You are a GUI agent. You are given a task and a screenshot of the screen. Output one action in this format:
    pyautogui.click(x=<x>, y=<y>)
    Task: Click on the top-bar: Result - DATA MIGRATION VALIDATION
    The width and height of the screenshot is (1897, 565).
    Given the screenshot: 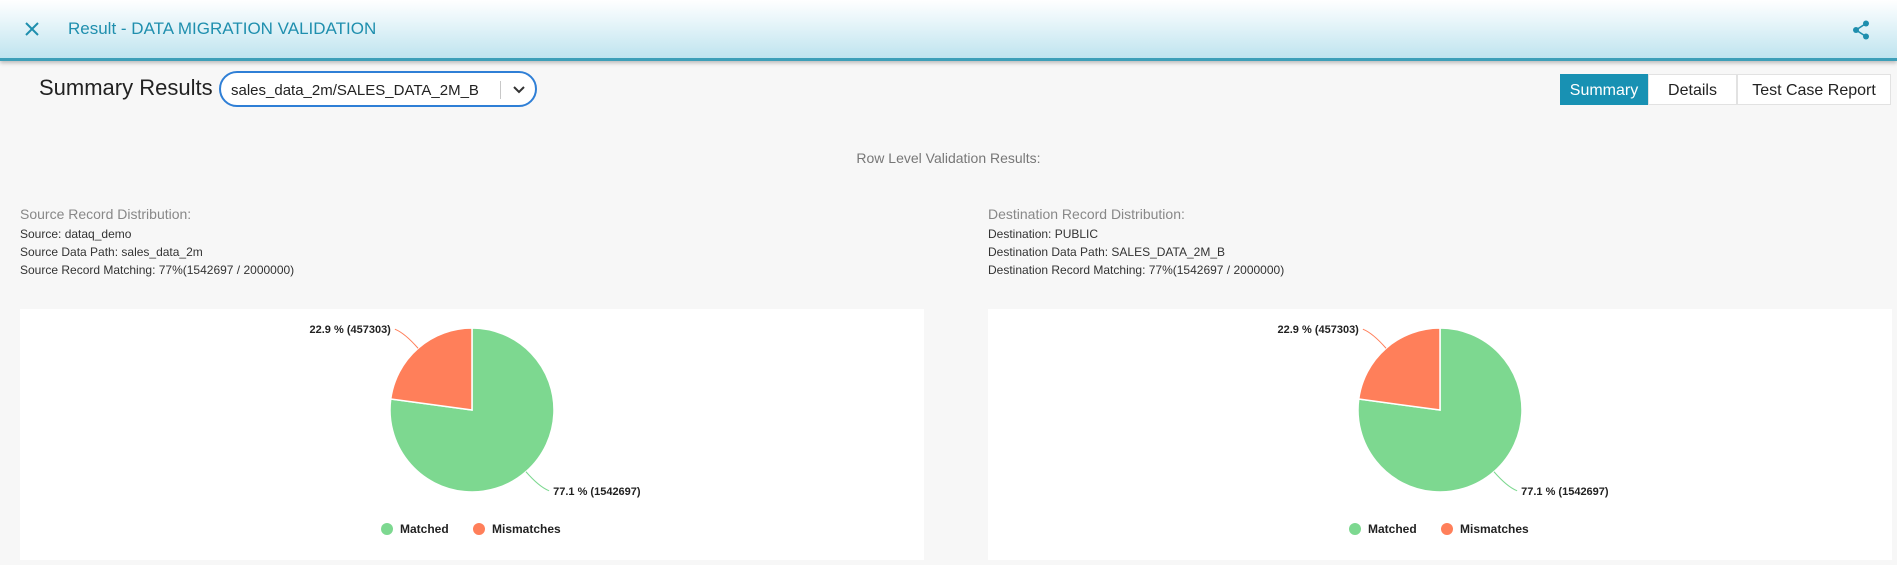 What is the action you would take?
    pyautogui.click(x=948, y=30)
    